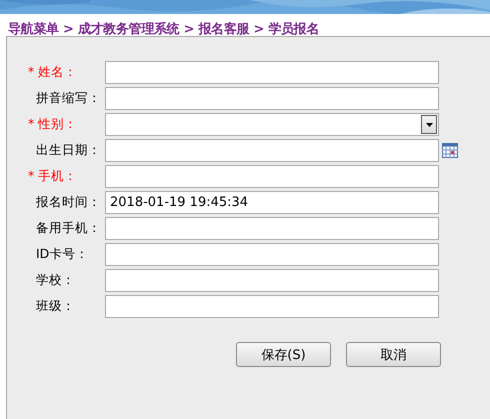 The height and width of the screenshot is (419, 490). What do you see at coordinates (68, 228) in the screenshot?
I see `field-label: 备用手机：` at bounding box center [68, 228].